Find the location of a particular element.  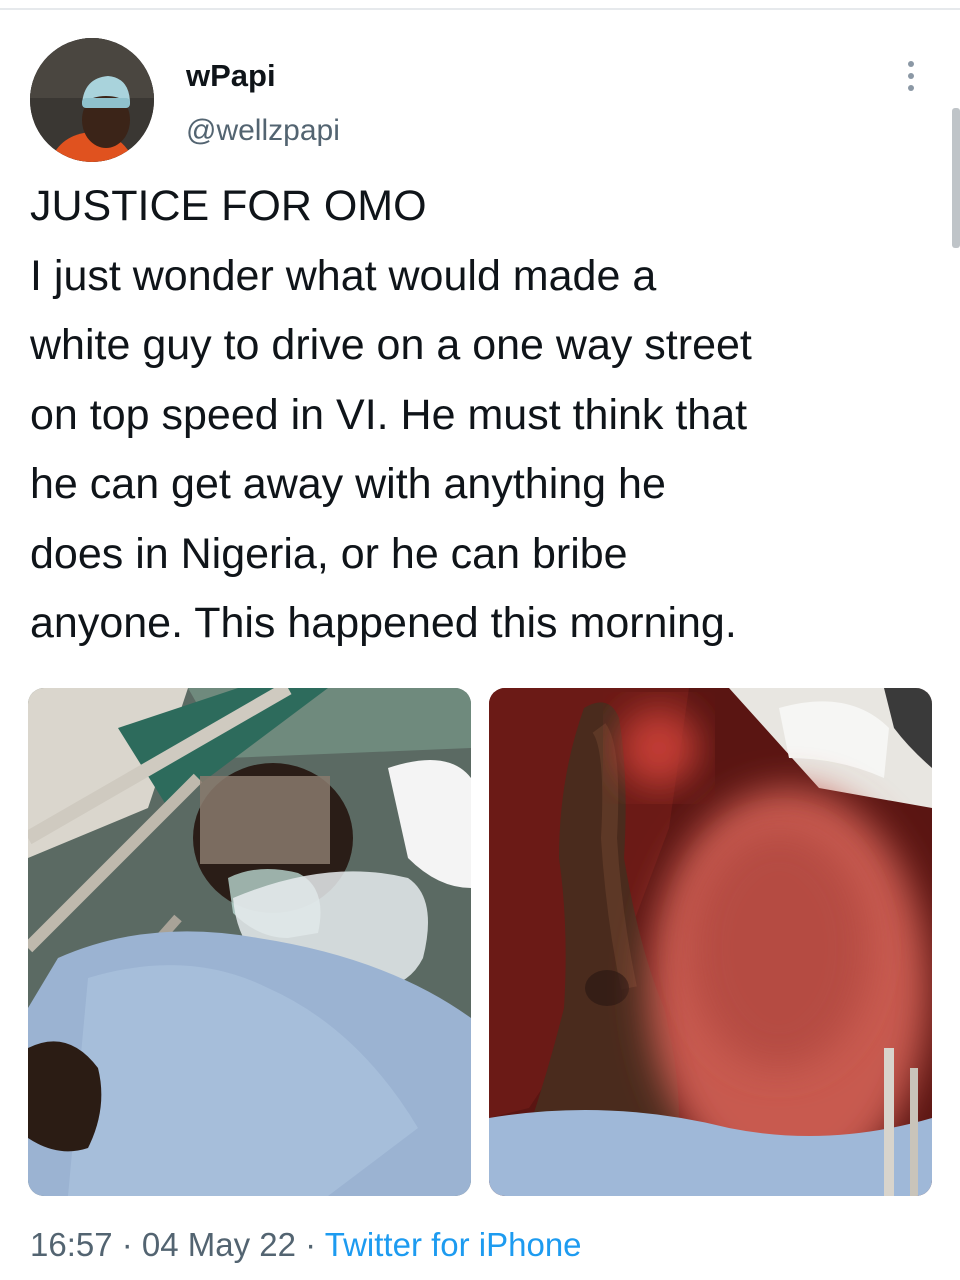

tweet-text-line: white guy to drive on a one way street is located at coordinates (391, 345).